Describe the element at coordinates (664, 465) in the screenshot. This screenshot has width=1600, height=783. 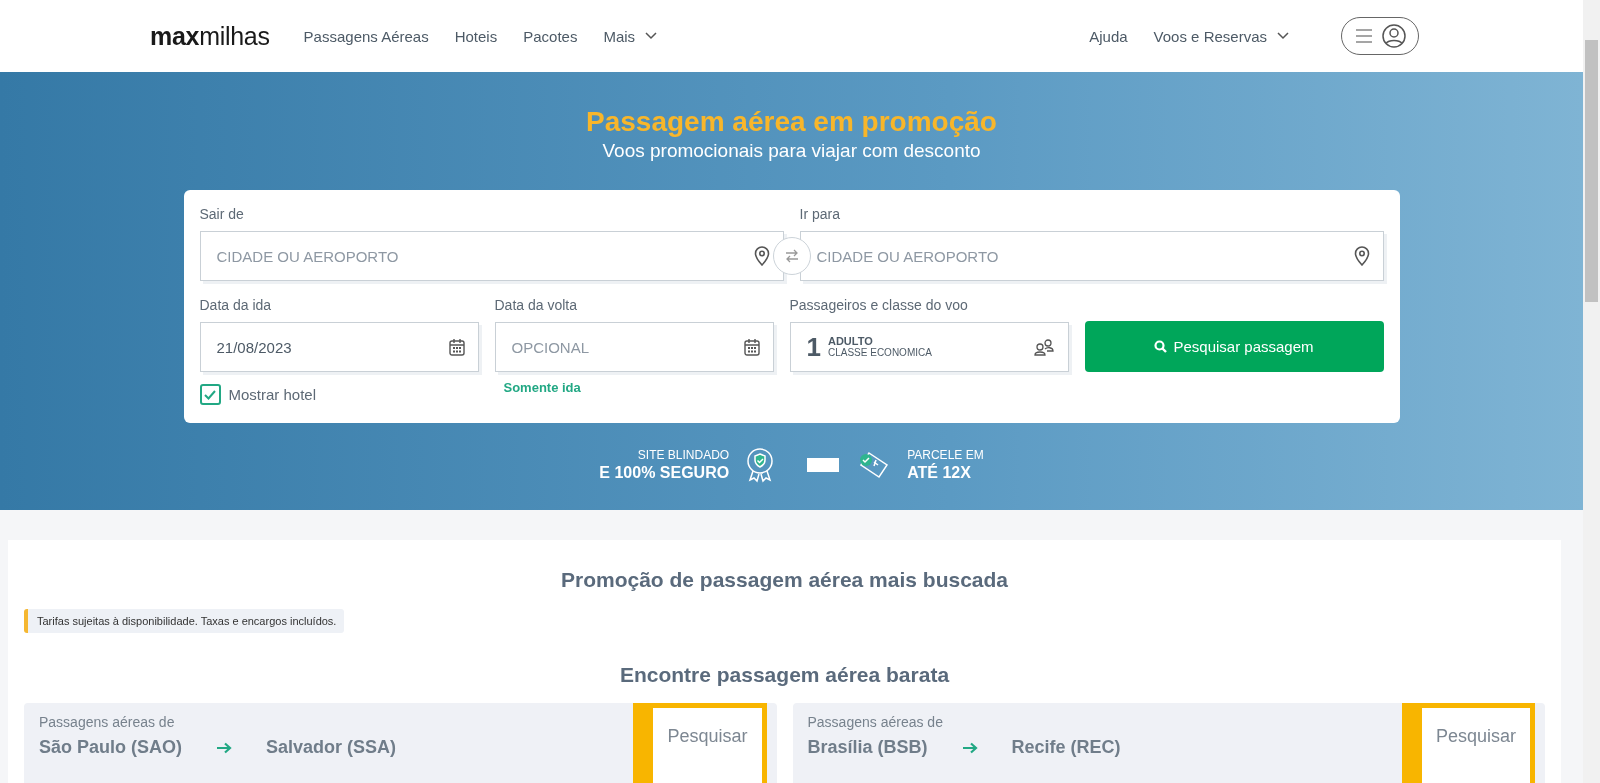
I see `security-badge-text: SITE BLINDADO E 100% SEGURO` at that location.